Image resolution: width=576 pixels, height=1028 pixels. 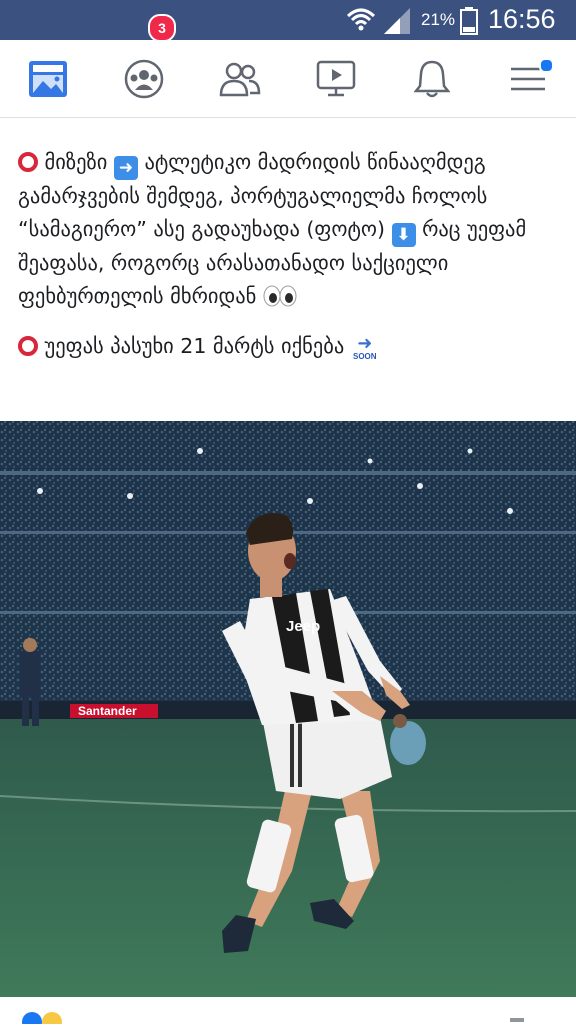 I want to click on post-text-reason: მიზეზი, so click(x=76, y=162).